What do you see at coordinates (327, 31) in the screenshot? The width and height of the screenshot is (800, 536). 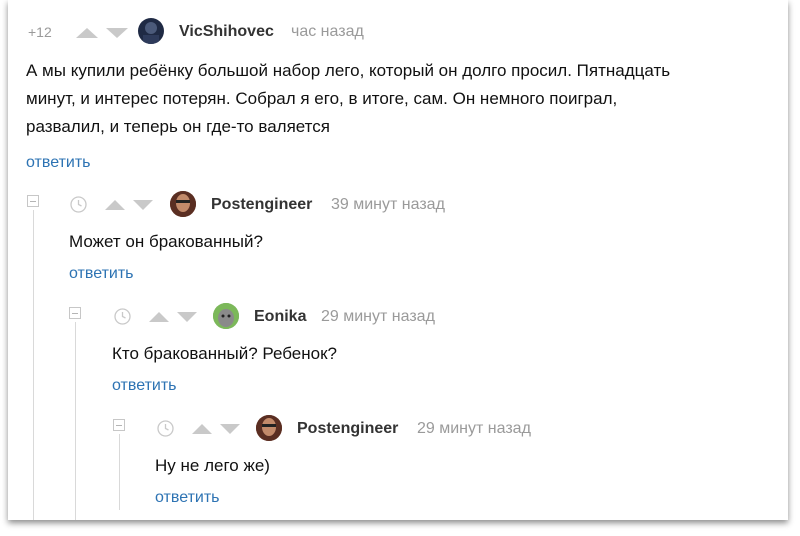 I see `comment-time: час назад` at bounding box center [327, 31].